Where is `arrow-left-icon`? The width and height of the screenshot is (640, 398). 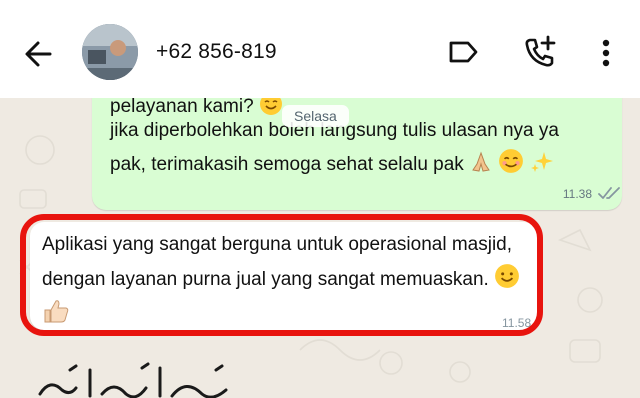
arrow-left-icon is located at coordinates (38, 54).